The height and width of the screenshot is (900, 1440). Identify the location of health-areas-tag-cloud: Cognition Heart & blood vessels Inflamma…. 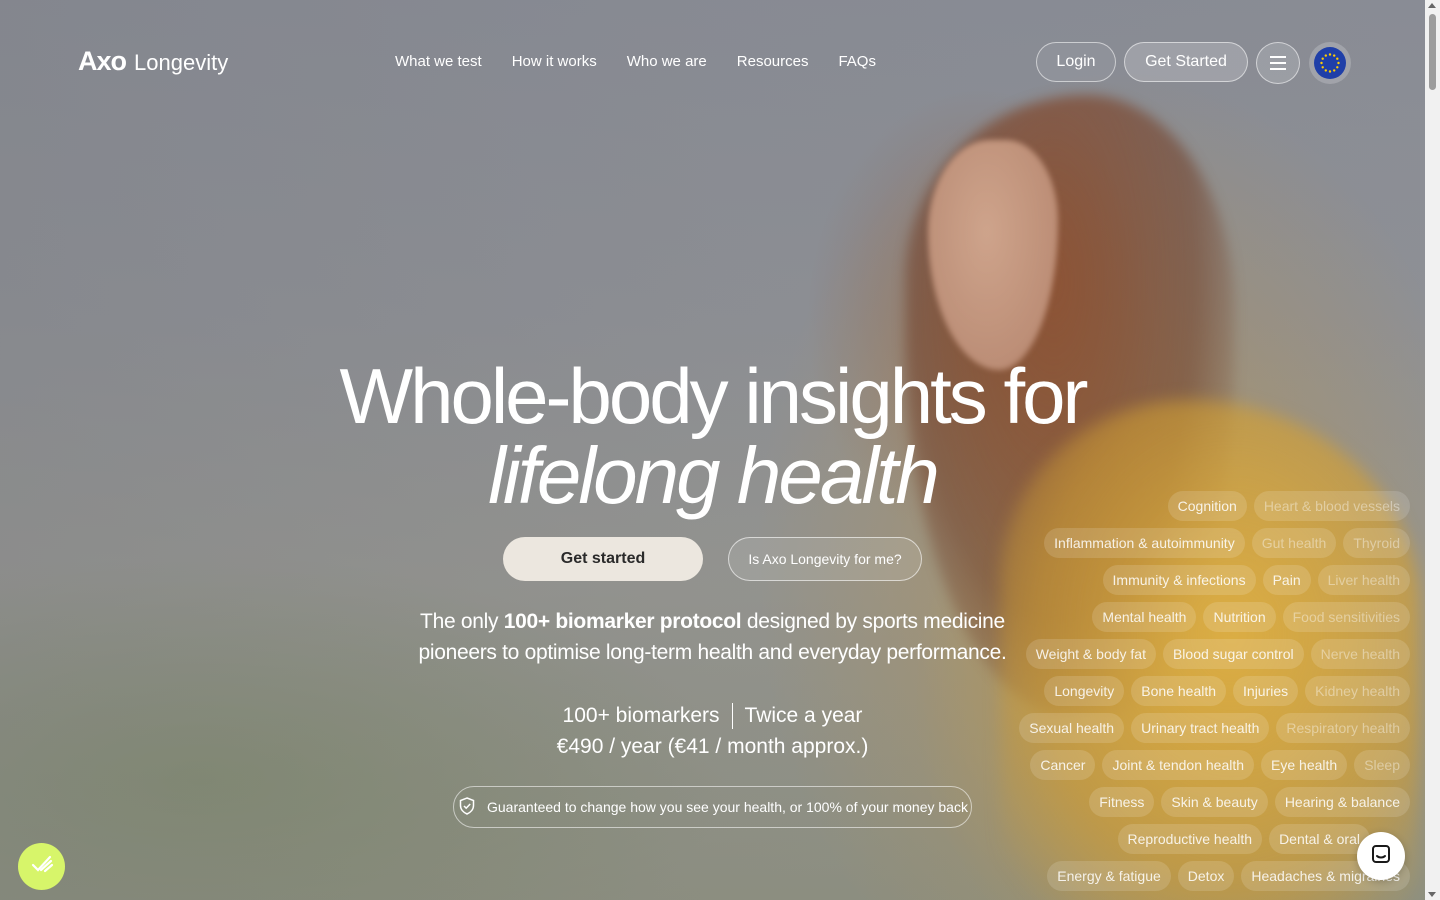
(1200, 694).